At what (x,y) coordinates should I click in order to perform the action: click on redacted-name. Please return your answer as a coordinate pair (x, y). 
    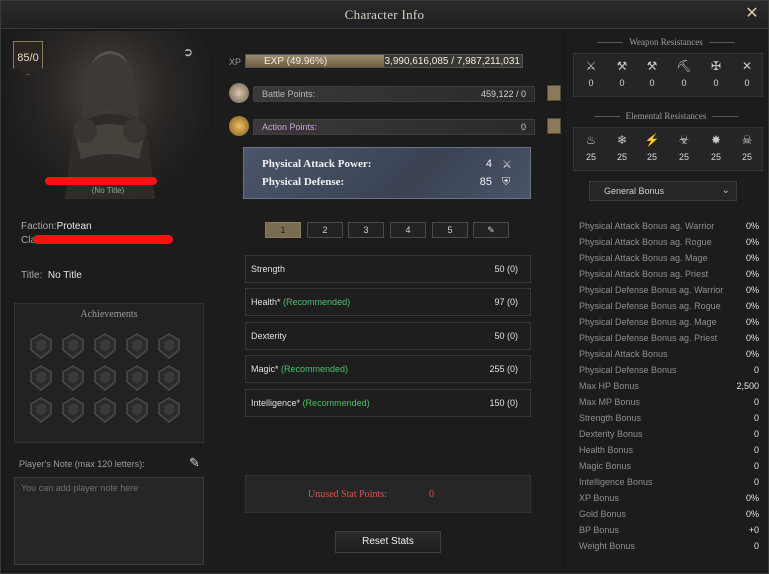
    Looking at the image, I should click on (101, 181).